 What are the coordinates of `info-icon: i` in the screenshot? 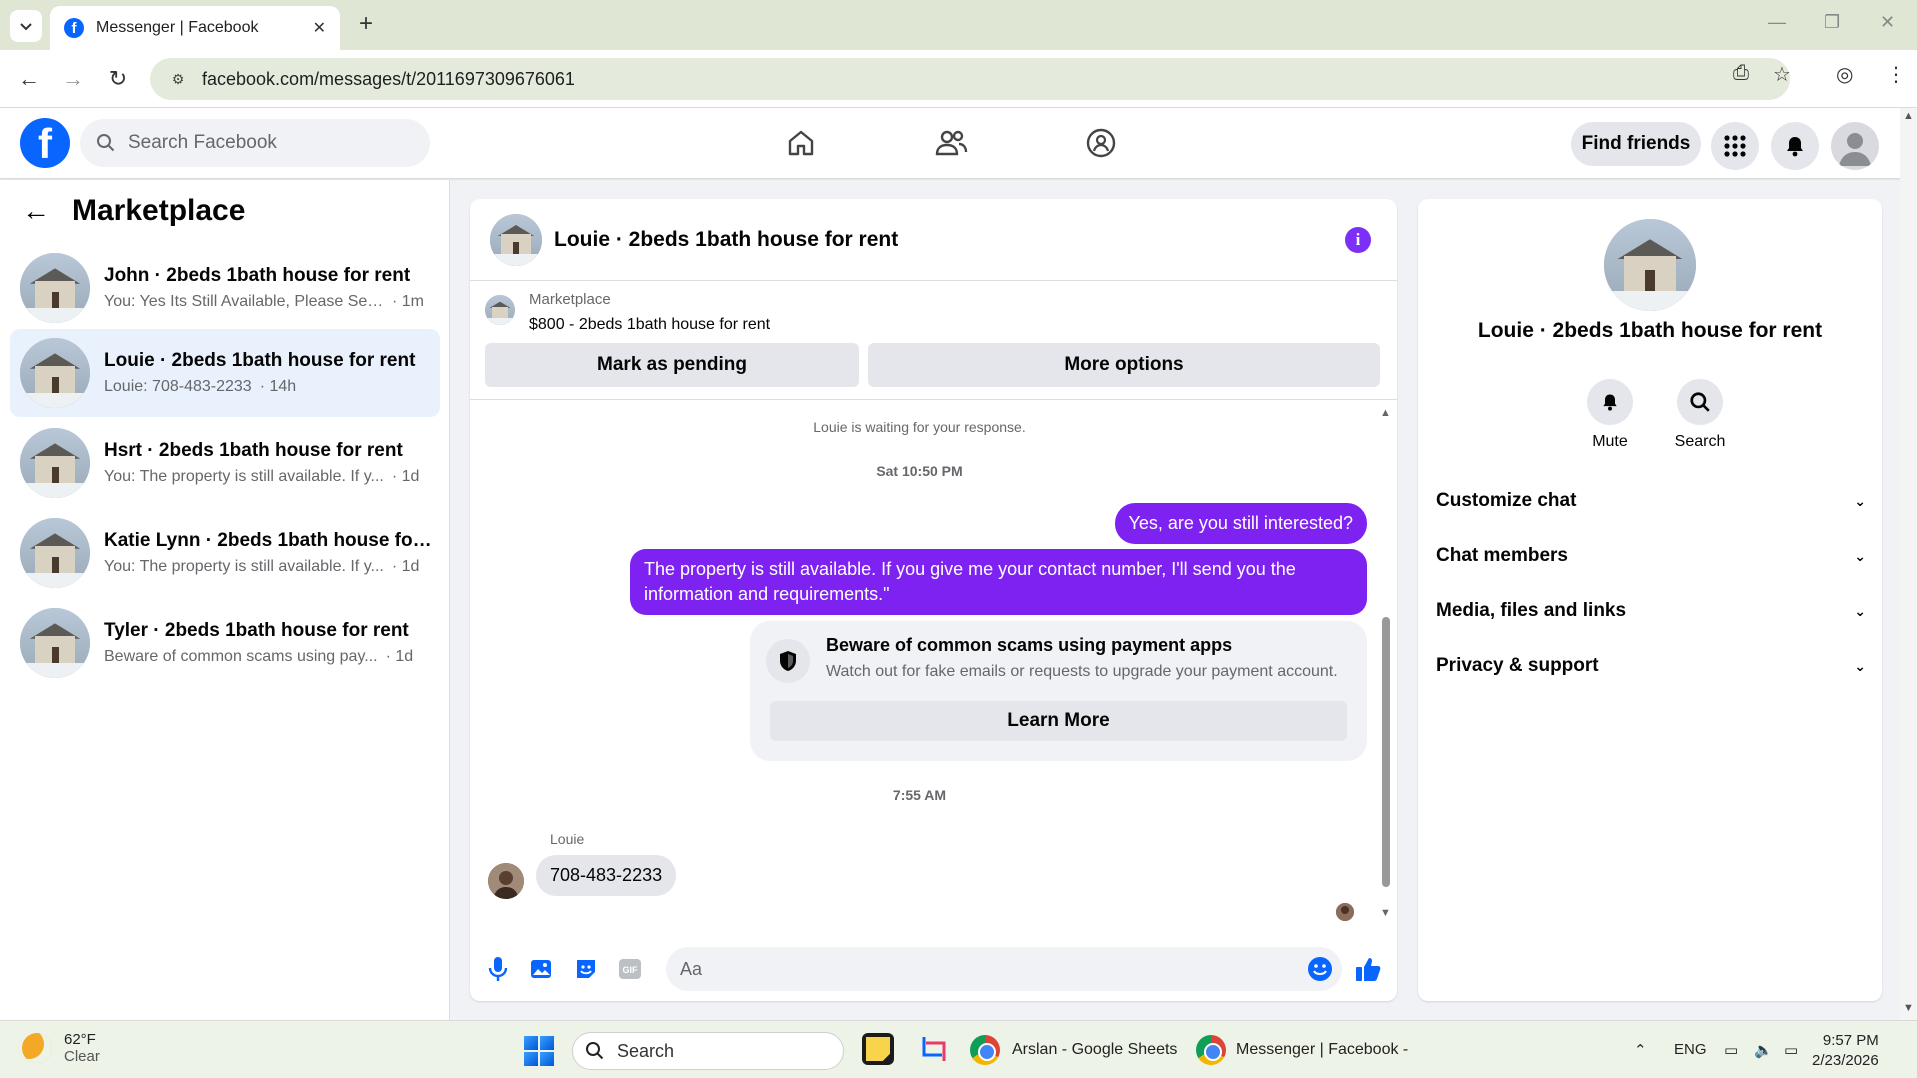 It's located at (1358, 240).